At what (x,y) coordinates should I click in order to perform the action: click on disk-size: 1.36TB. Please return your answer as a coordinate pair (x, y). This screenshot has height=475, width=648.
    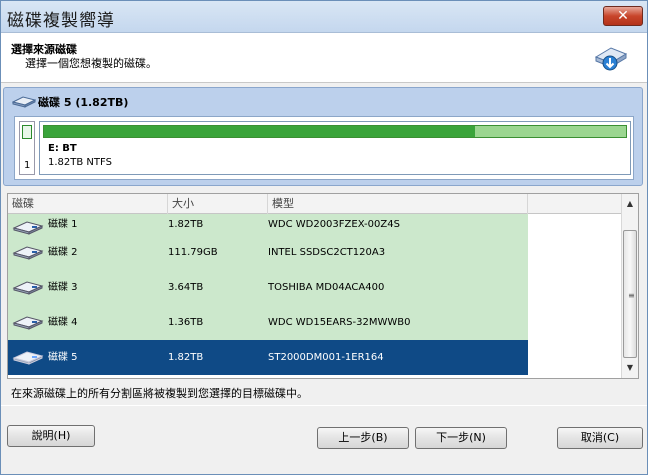
    Looking at the image, I should click on (186, 322).